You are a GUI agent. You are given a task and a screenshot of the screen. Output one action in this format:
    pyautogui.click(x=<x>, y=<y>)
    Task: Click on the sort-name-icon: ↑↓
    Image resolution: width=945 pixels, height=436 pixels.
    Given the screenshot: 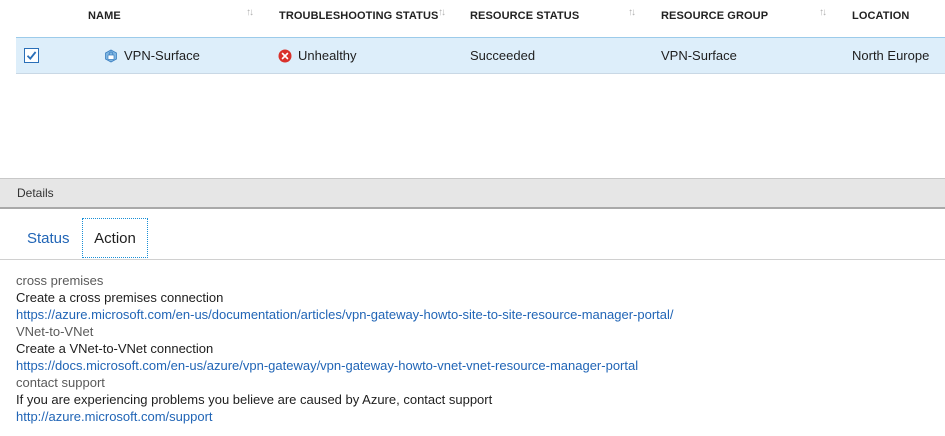 What is the action you would take?
    pyautogui.click(x=250, y=12)
    